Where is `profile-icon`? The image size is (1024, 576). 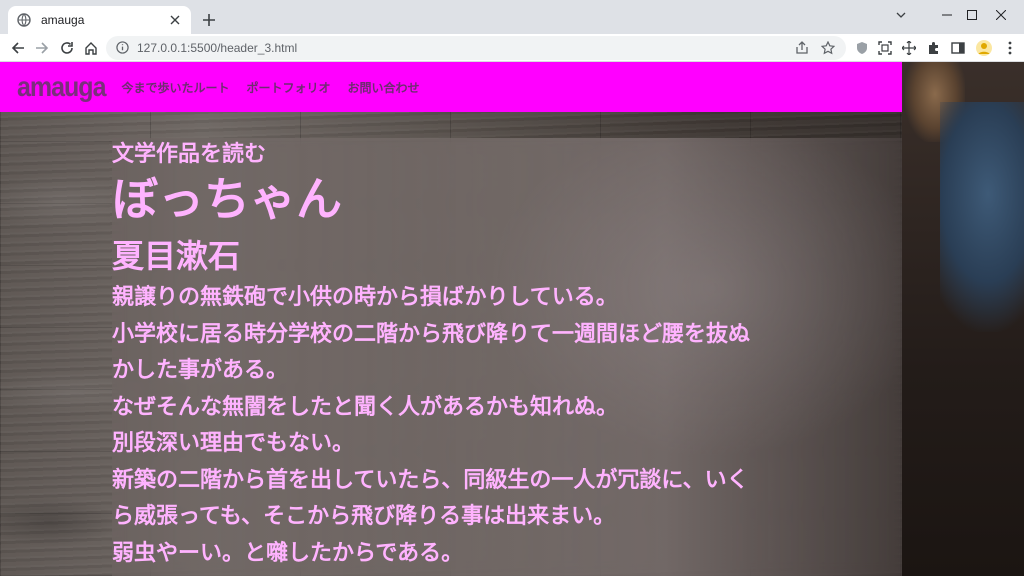 profile-icon is located at coordinates (984, 48).